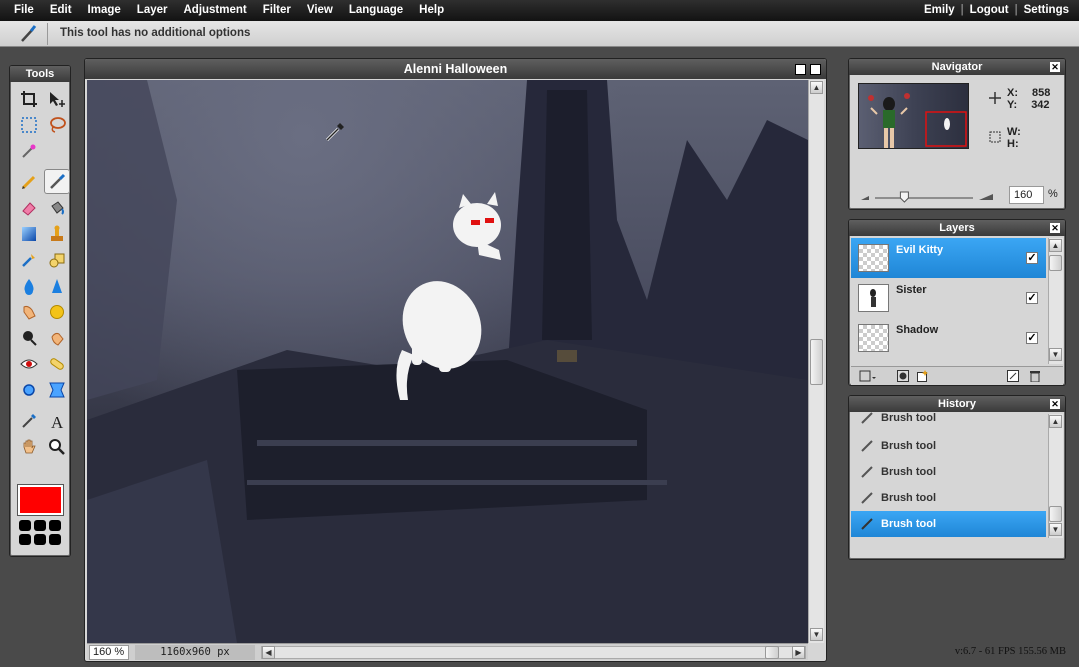 This screenshot has height=667, width=1079. What do you see at coordinates (903, 377) in the screenshot?
I see `layer-mask-icon` at bounding box center [903, 377].